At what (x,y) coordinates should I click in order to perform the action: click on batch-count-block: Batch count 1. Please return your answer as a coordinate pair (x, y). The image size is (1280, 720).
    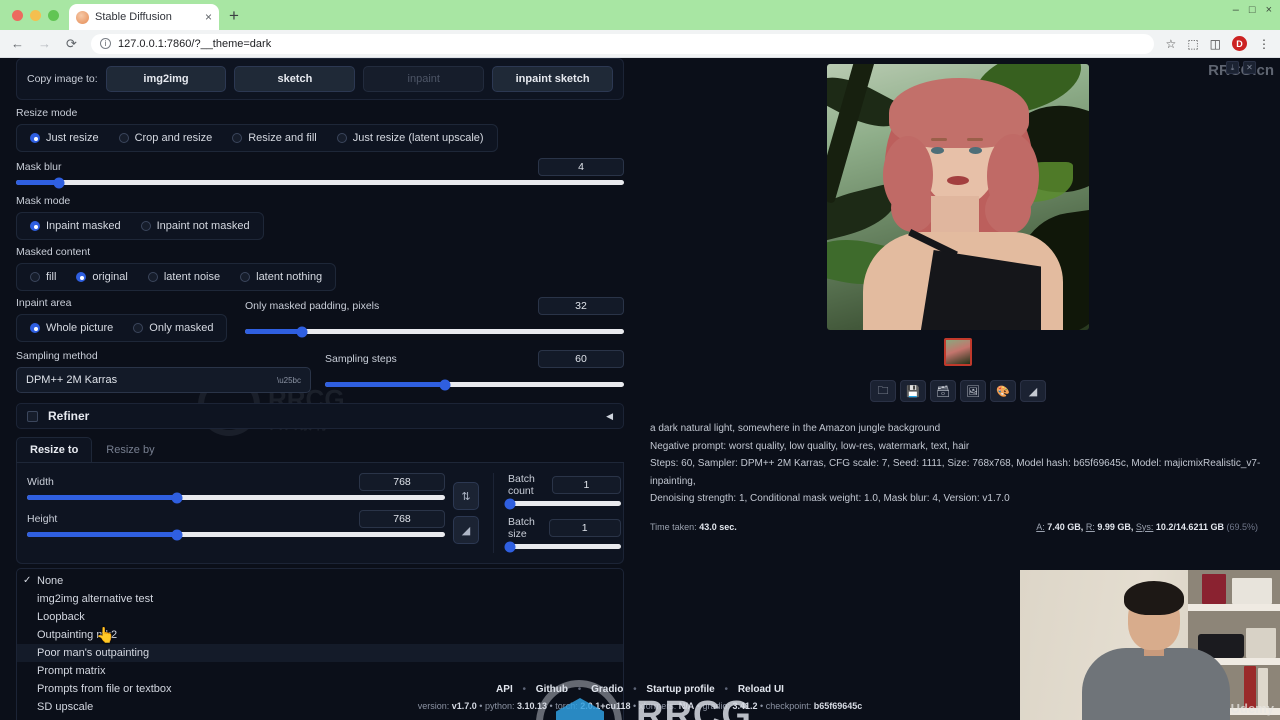
    Looking at the image, I should click on (562, 491).